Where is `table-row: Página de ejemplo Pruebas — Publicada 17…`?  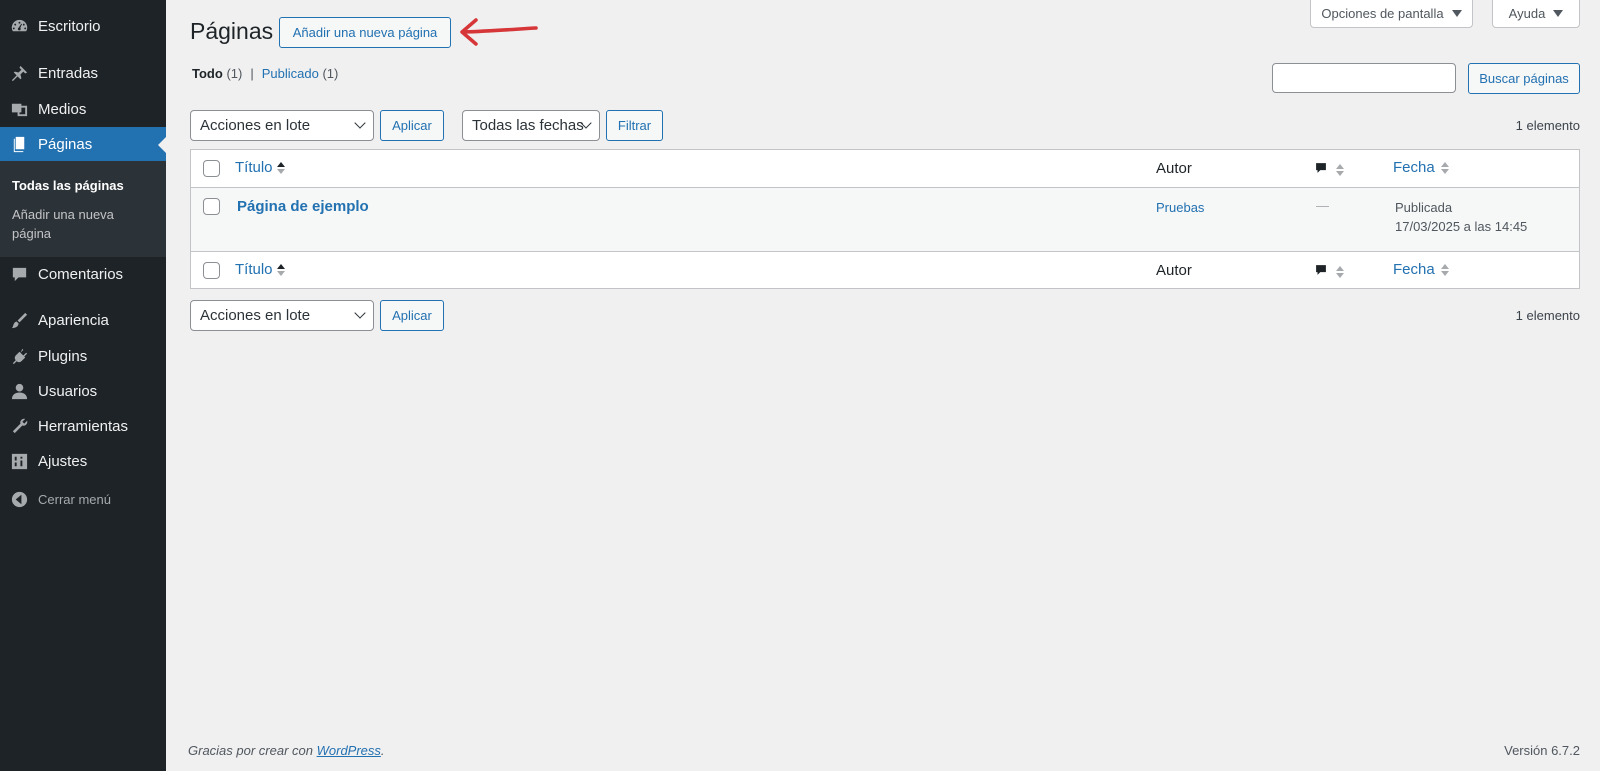 table-row: Página de ejemplo Pruebas — Publicada 17… is located at coordinates (885, 219).